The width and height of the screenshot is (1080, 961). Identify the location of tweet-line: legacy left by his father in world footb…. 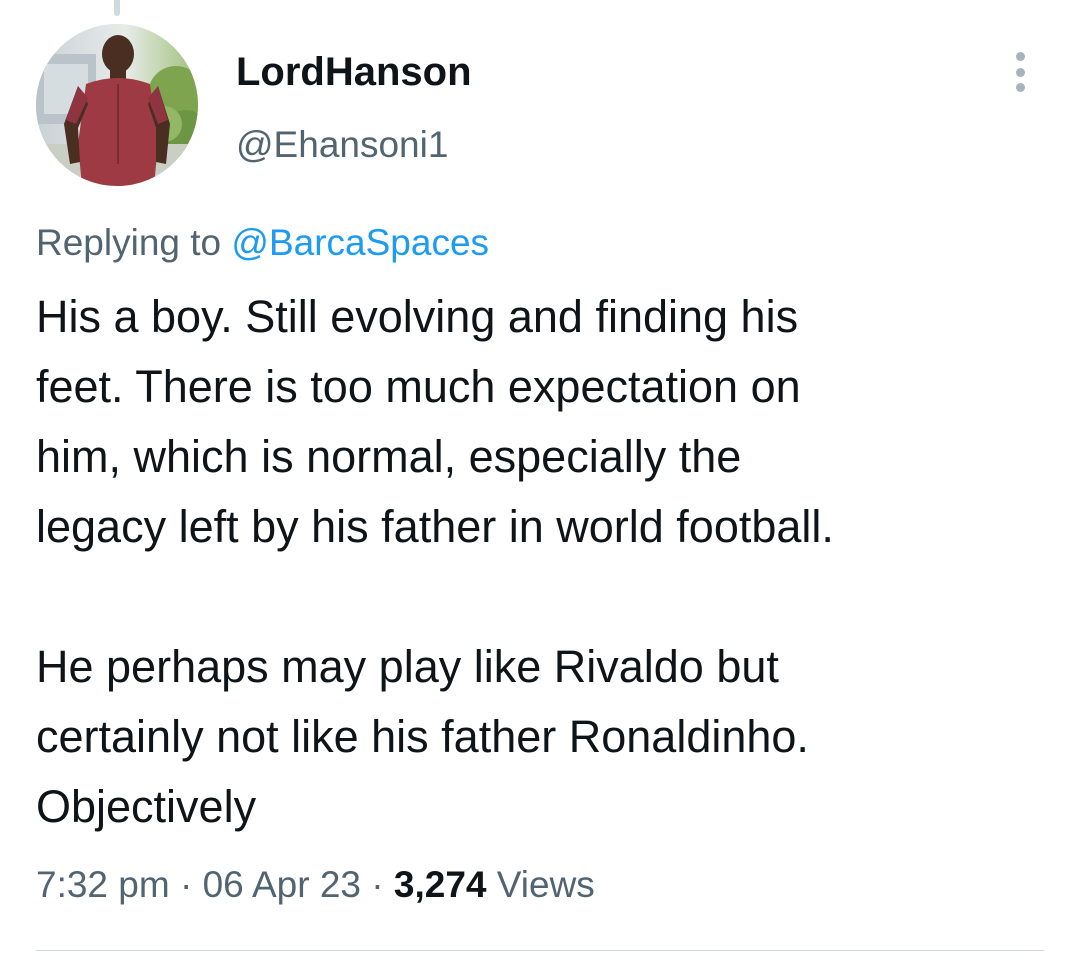
(435, 526).